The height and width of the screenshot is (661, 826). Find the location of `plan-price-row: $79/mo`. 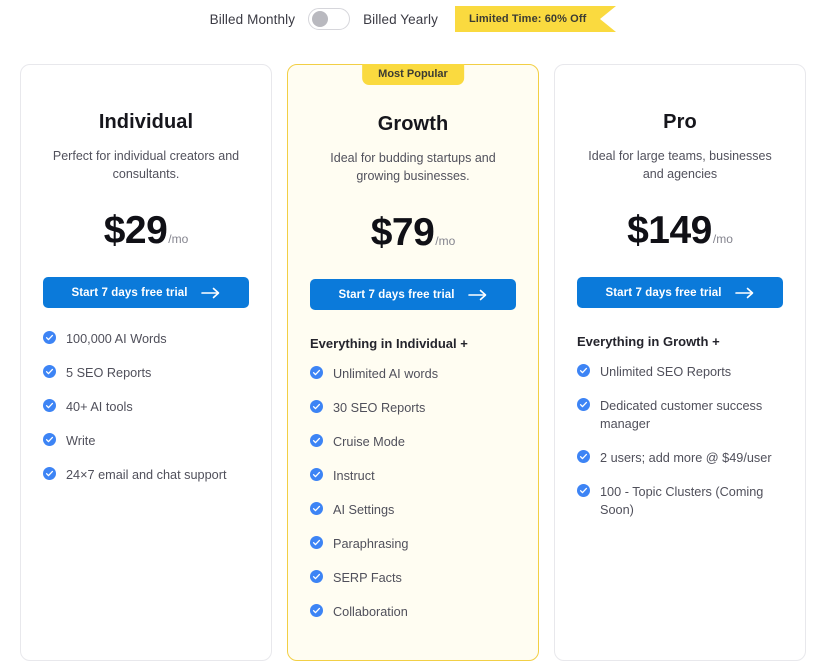

plan-price-row: $79/mo is located at coordinates (413, 233).